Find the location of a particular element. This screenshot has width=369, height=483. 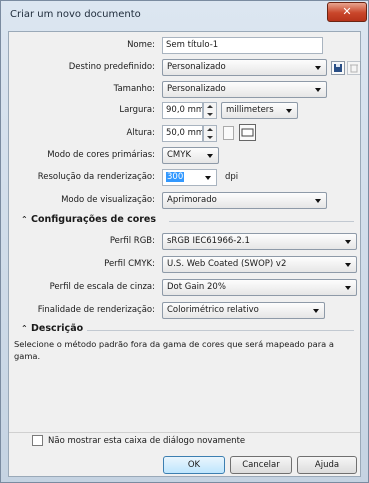

size-label: Tamanho: is located at coordinates (134, 89).